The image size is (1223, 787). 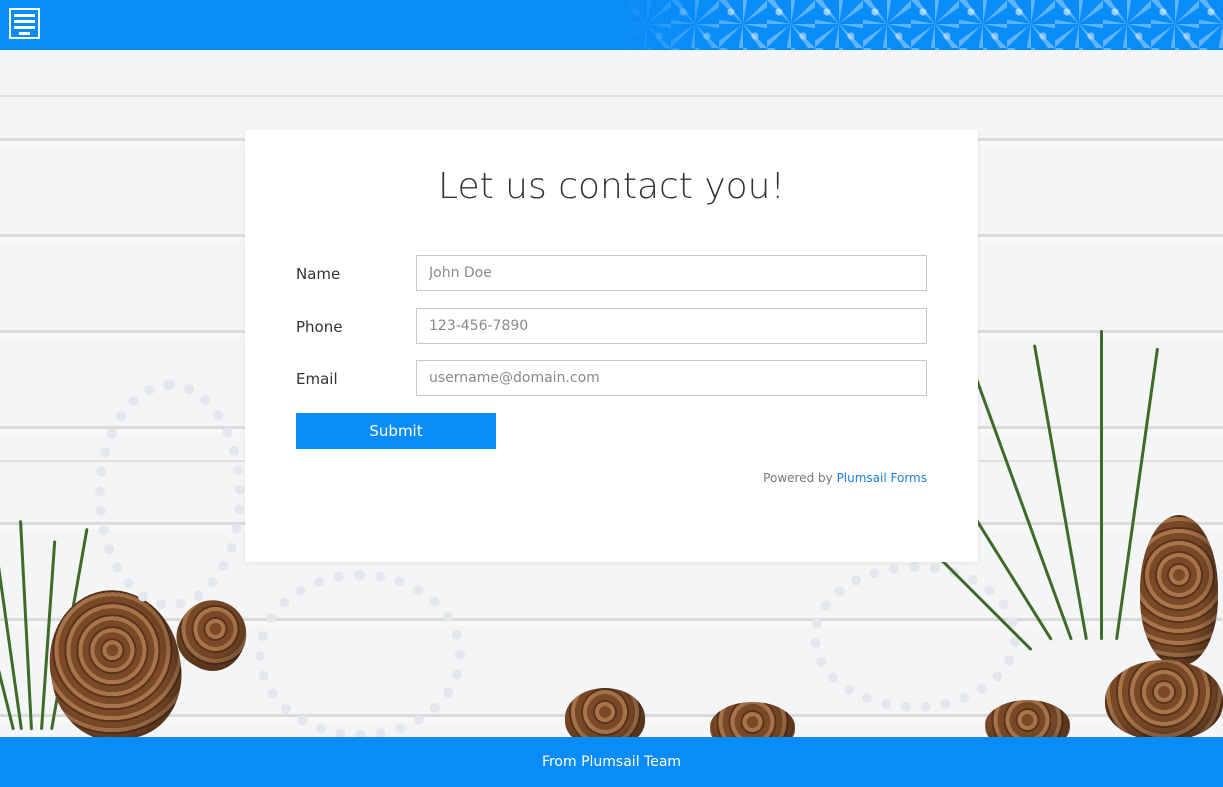 What do you see at coordinates (671, 378) in the screenshot?
I see `email-input` at bounding box center [671, 378].